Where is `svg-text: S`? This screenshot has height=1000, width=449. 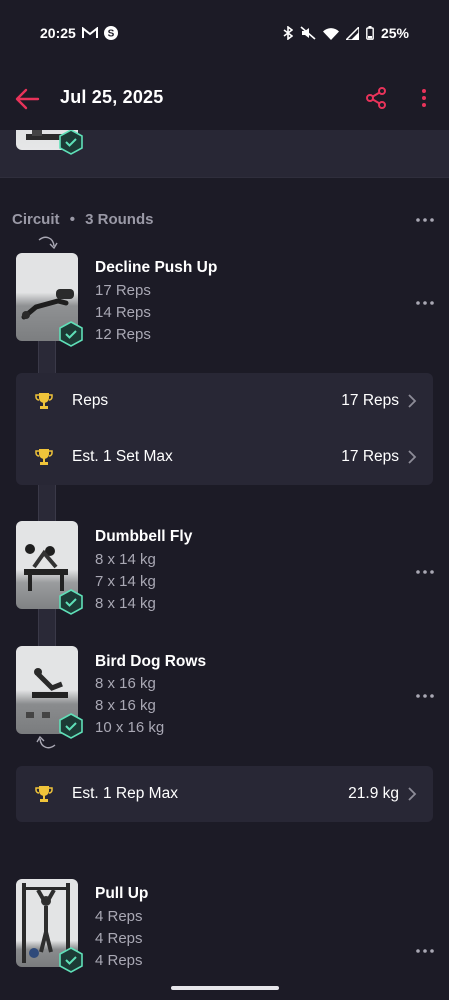
svg-text: S is located at coordinates (110, 34).